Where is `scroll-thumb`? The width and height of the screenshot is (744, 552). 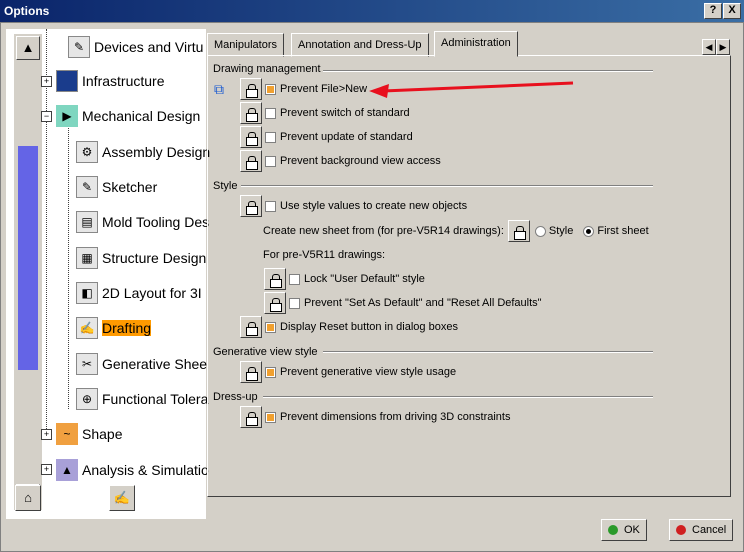 scroll-thumb is located at coordinates (28, 258).